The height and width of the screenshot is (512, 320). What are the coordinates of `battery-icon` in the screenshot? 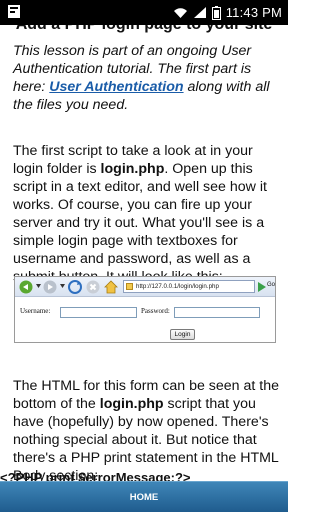 It's located at (216, 12).